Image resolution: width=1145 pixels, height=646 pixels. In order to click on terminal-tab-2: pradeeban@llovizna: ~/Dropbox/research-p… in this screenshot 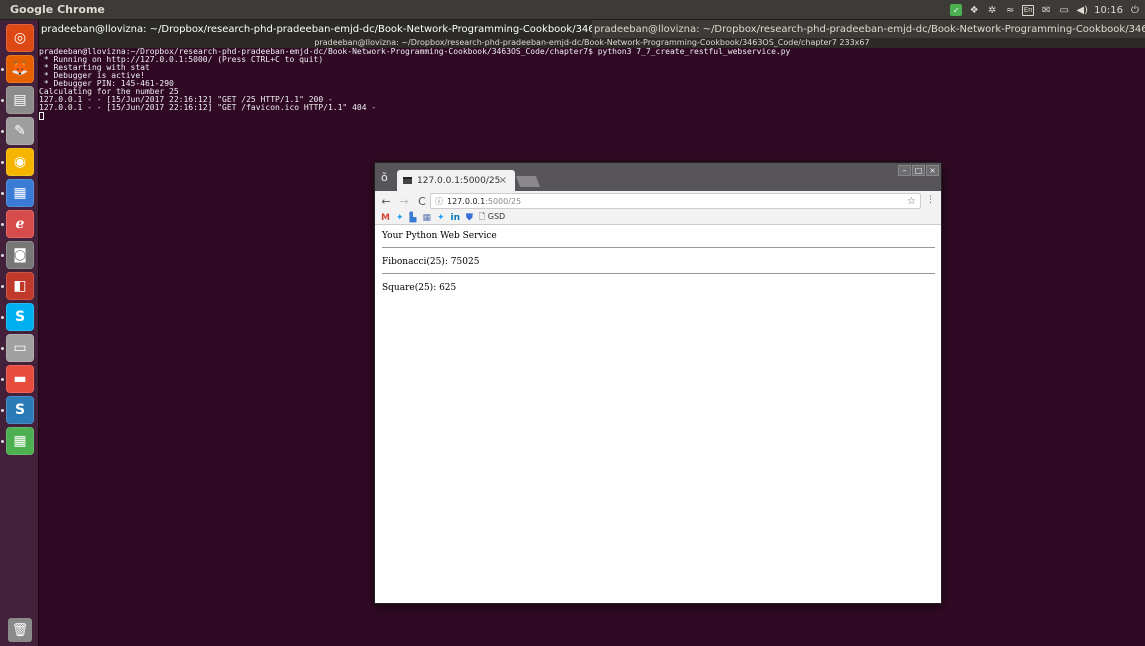, I will do `click(868, 29)`.